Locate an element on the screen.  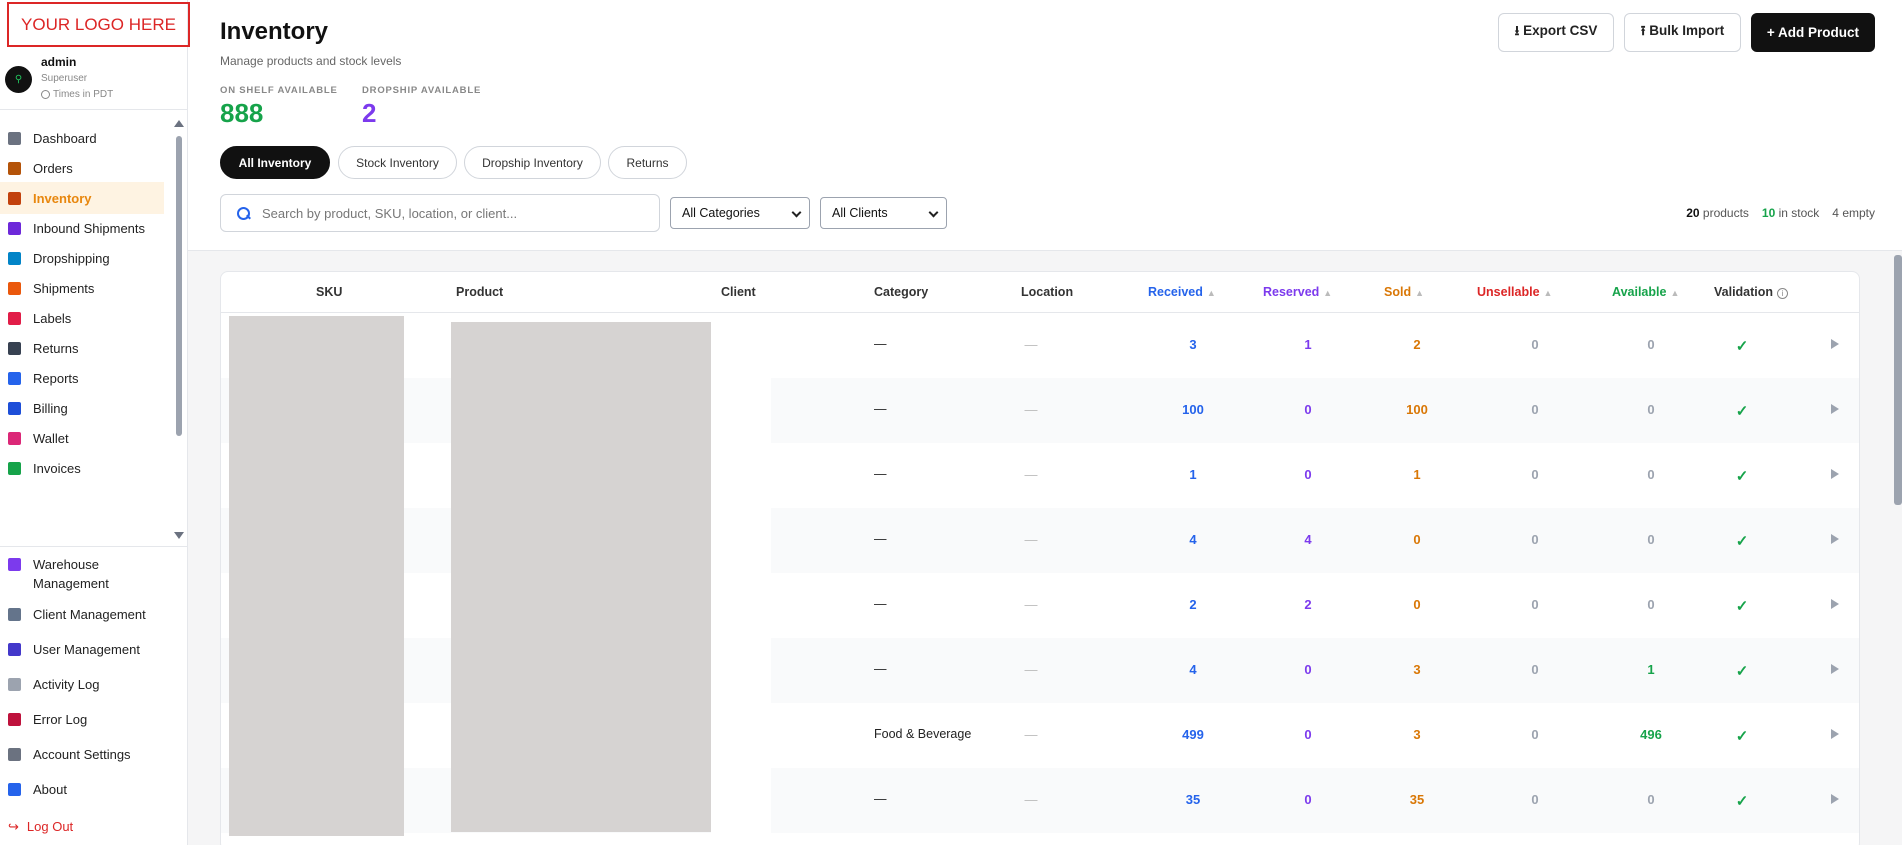
sort-arrow-icon: ▲ is located at coordinates (1548, 293).